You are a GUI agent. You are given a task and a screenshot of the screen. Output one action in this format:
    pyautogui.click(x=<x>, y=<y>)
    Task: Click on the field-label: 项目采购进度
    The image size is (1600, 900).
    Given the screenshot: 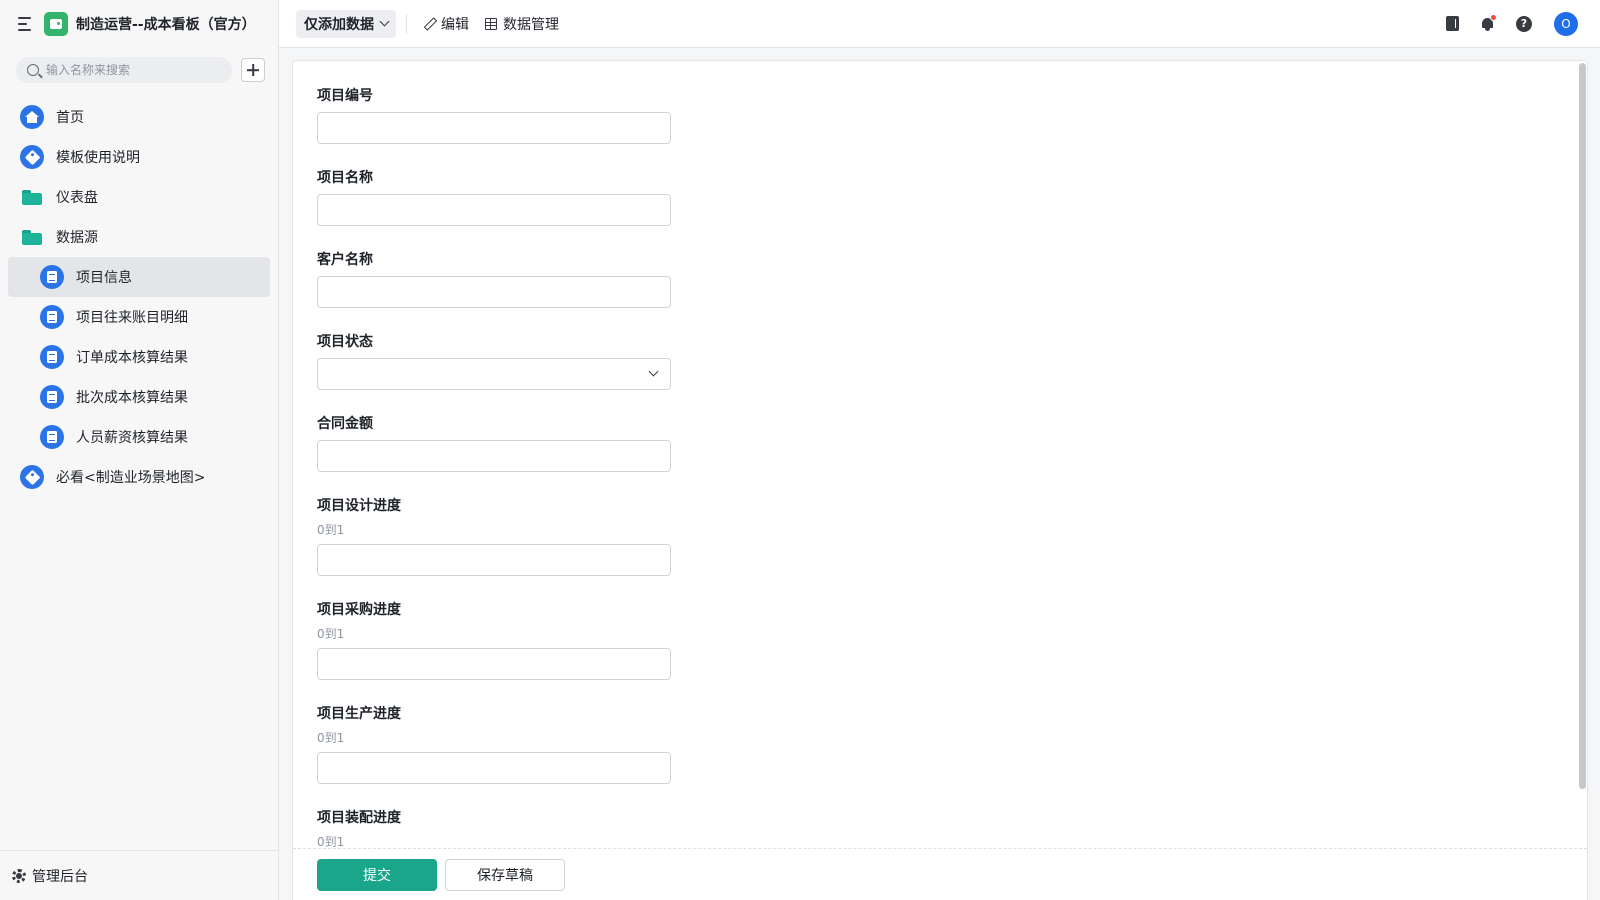 What is the action you would take?
    pyautogui.click(x=359, y=610)
    